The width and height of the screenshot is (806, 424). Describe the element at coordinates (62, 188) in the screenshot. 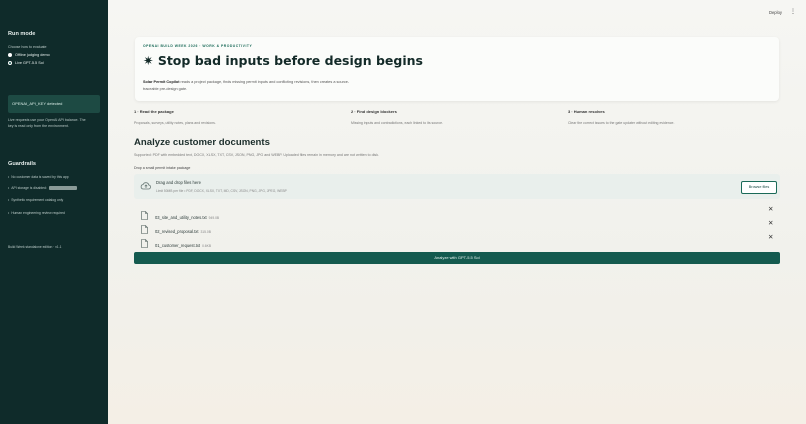

I see `redacted-pill` at that location.